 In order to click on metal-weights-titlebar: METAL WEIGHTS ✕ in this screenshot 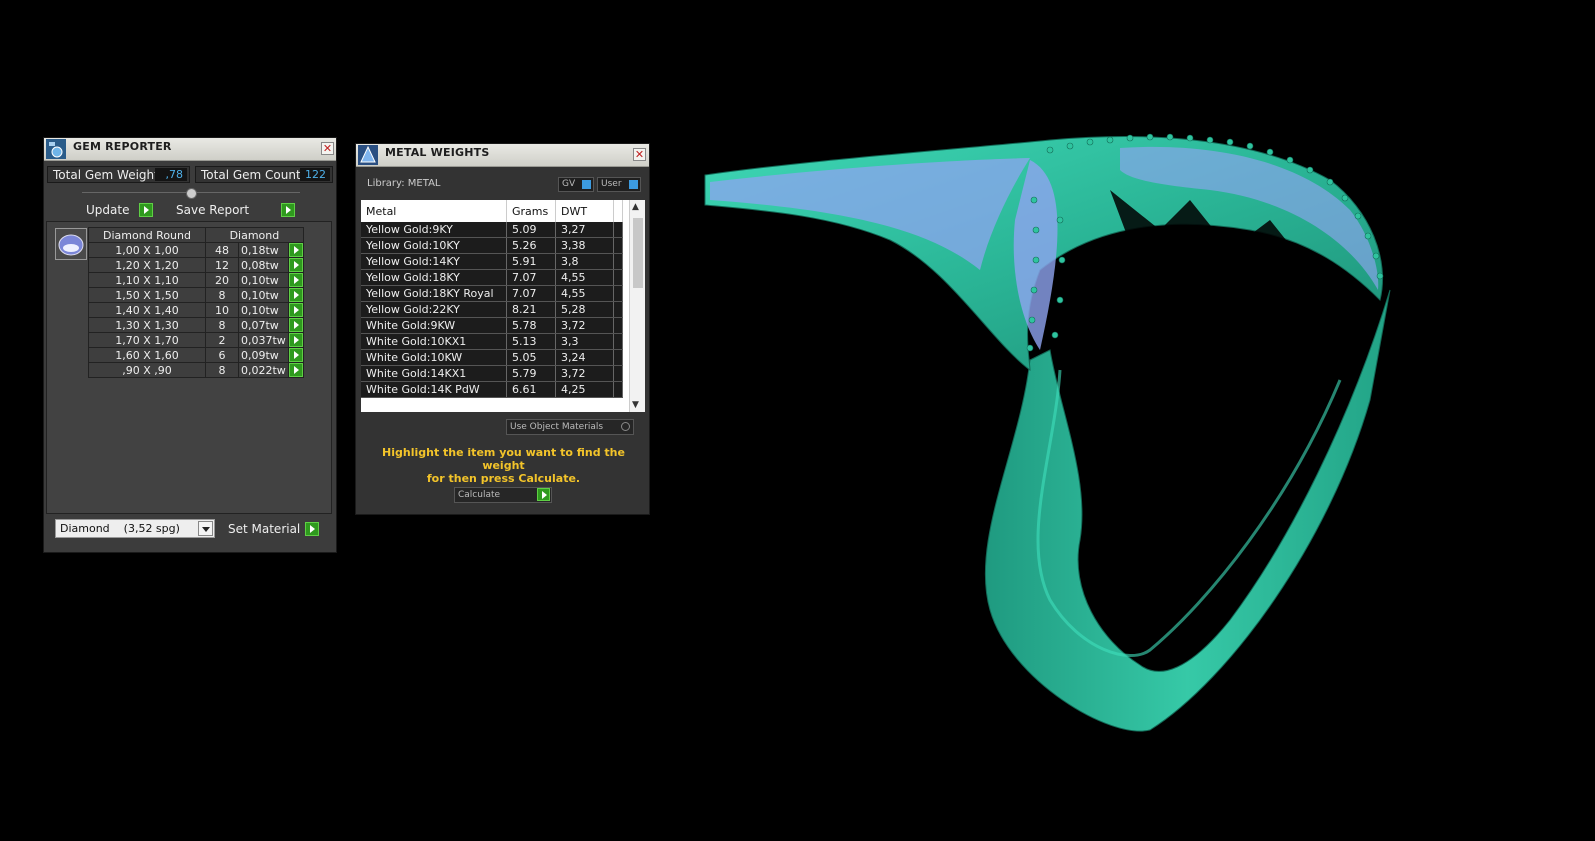, I will do `click(502, 155)`.